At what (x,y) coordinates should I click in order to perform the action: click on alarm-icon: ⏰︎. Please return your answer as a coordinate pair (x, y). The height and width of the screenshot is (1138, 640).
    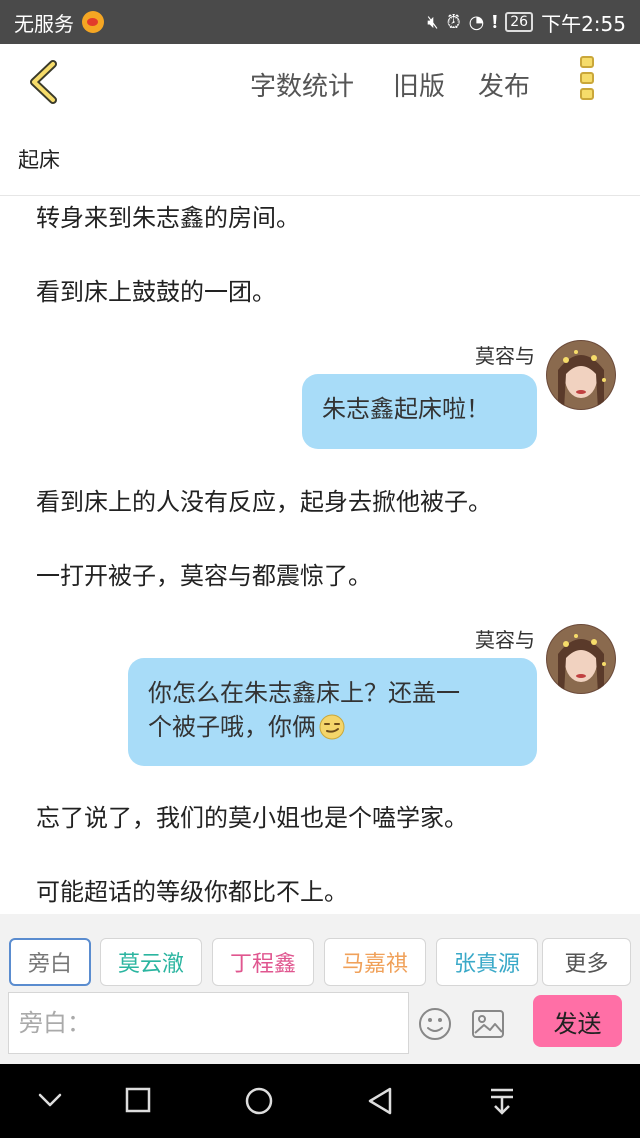
    Looking at the image, I should click on (453, 22).